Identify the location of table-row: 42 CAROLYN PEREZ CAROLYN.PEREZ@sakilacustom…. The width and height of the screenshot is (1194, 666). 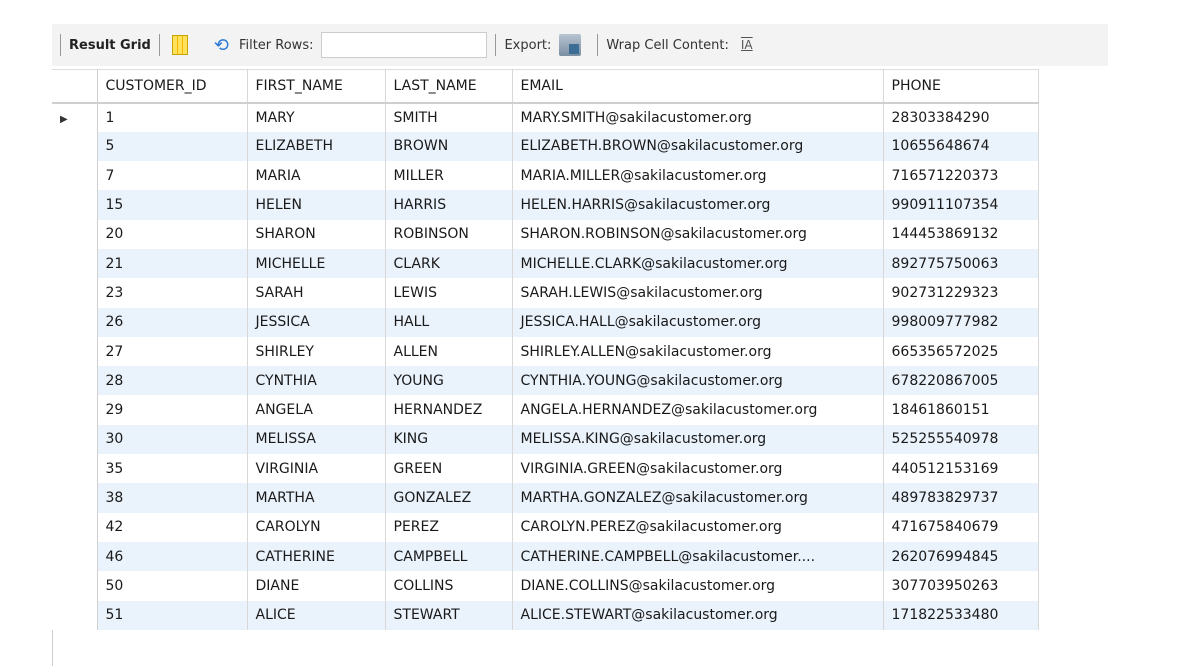
(545, 527).